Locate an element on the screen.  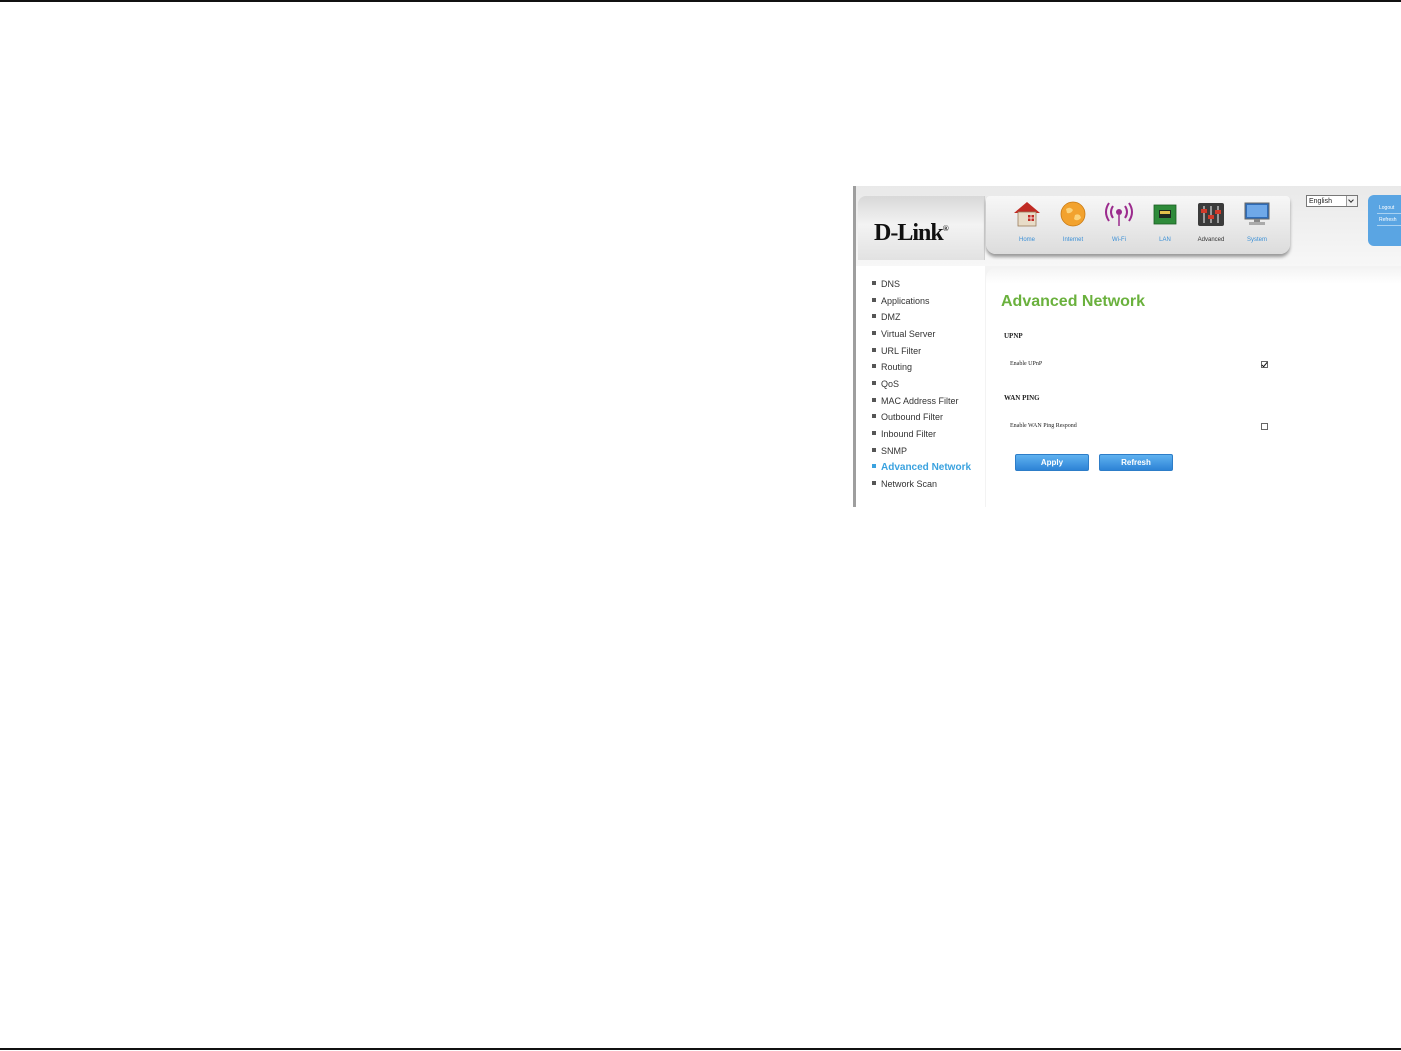
wan-ping-heading: WAN PING is located at coordinates (1022, 398).